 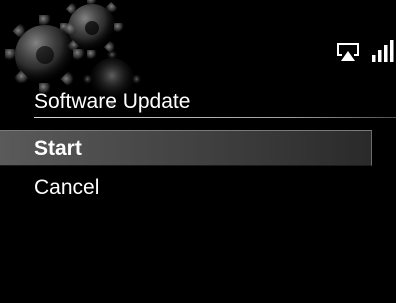 What do you see at coordinates (58, 148) in the screenshot?
I see `start-button-label: Start` at bounding box center [58, 148].